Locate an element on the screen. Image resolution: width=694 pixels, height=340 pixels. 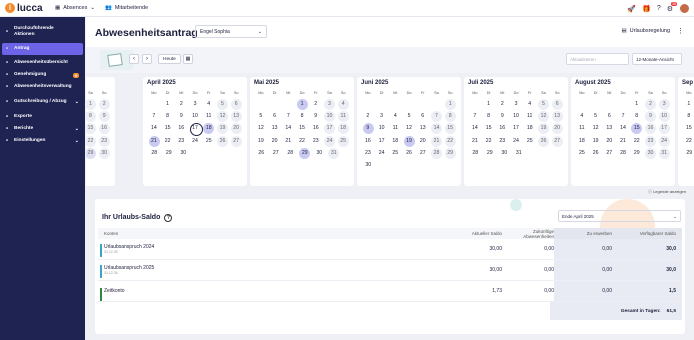
calendar-day: 31 is located at coordinates (664, 153).